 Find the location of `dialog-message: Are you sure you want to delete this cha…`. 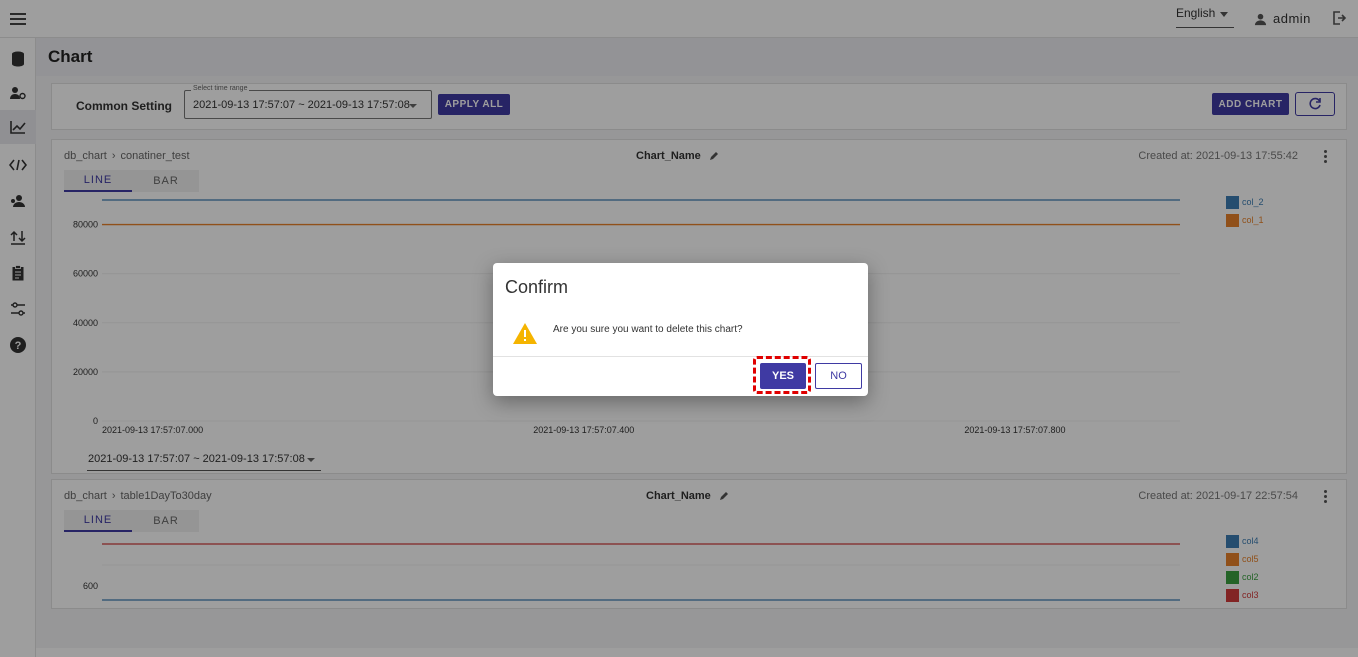

dialog-message: Are you sure you want to delete this cha… is located at coordinates (648, 329).